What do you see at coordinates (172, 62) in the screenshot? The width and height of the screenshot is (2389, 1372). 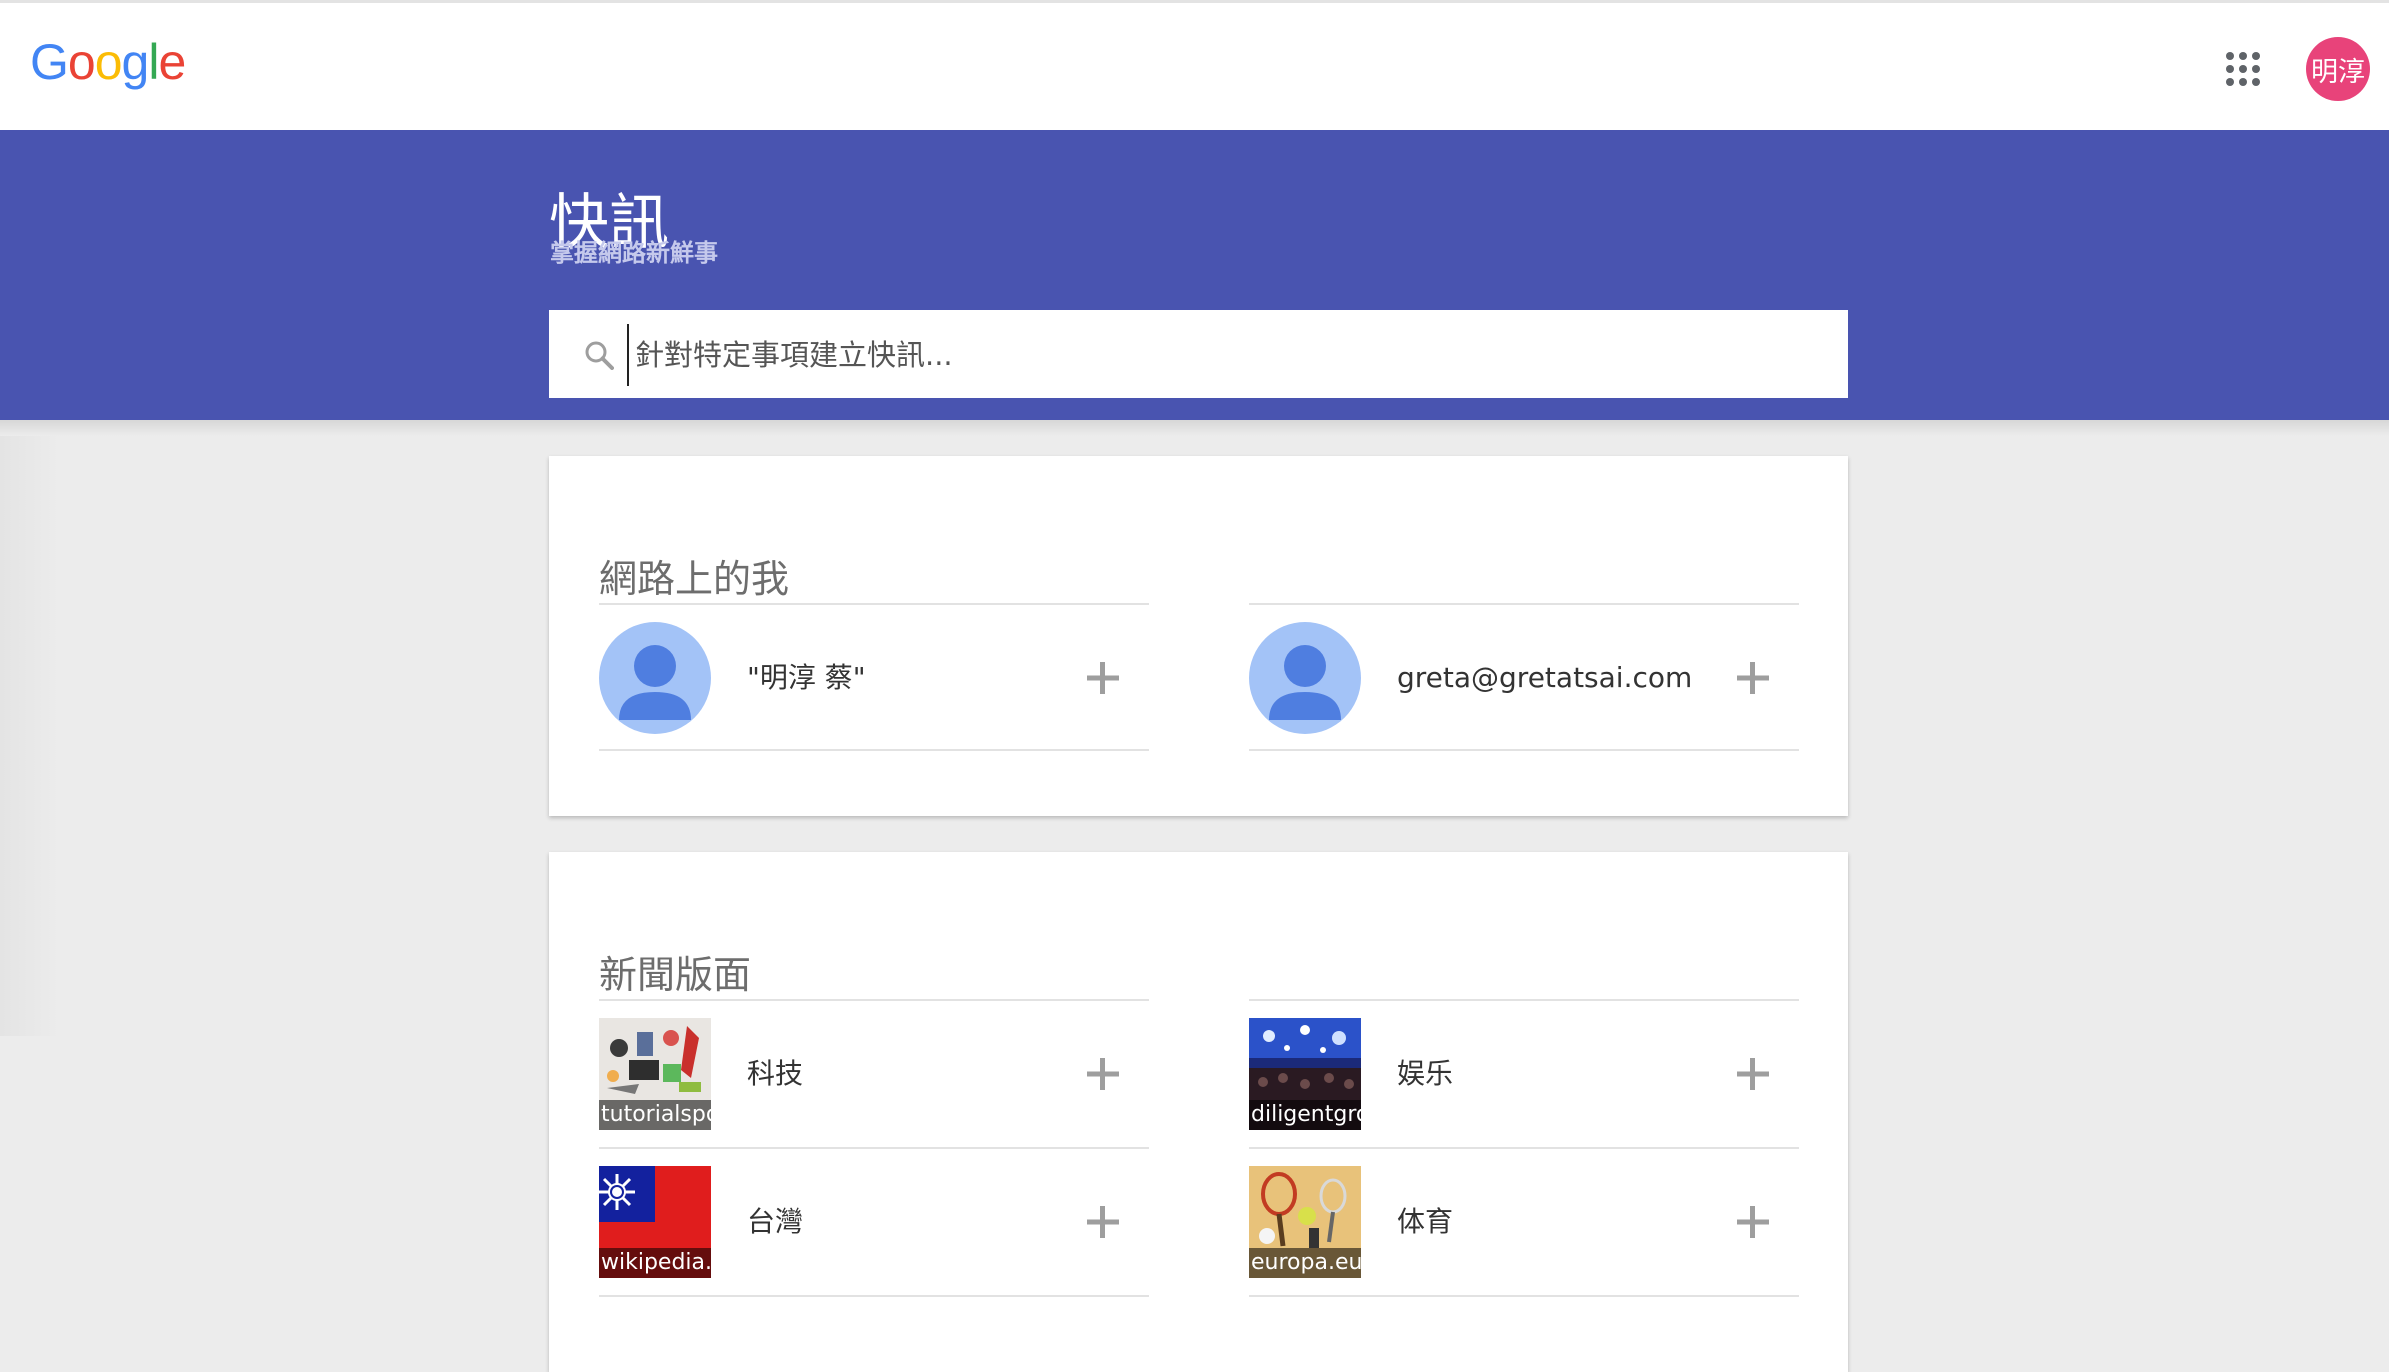 I see `logo-letter: e` at bounding box center [172, 62].